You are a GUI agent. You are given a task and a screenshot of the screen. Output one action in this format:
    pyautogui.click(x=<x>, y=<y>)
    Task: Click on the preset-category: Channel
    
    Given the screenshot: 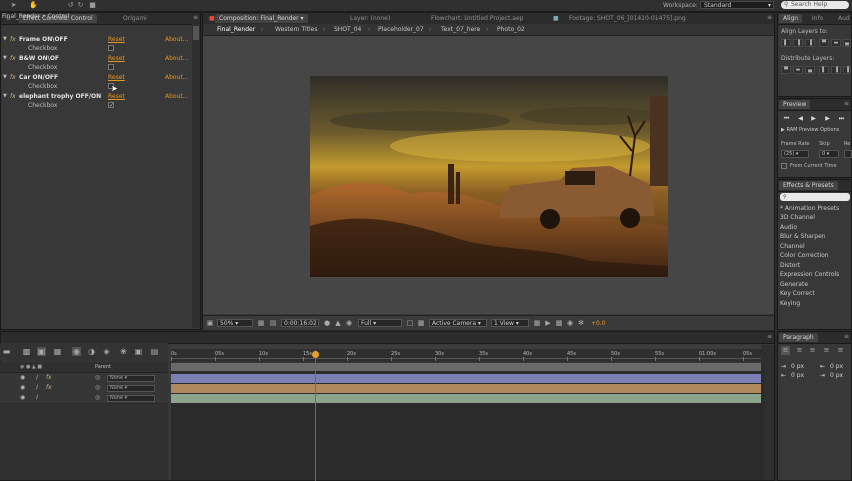 What is the action you would take?
    pyautogui.click(x=815, y=246)
    